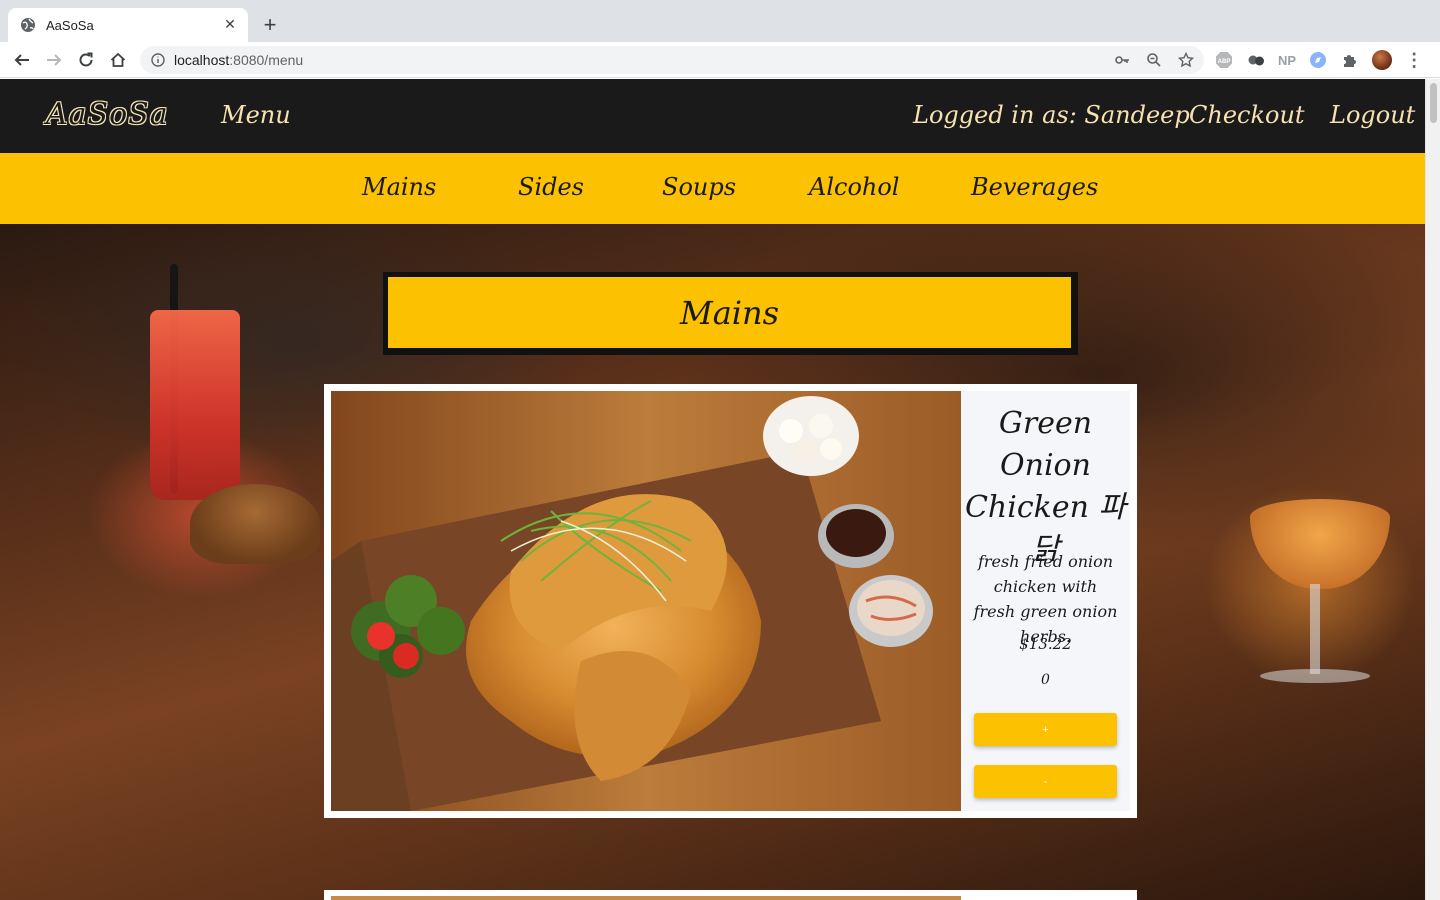 The image size is (1440, 900). I want to click on svg-text: ABP, so click(1224, 62).